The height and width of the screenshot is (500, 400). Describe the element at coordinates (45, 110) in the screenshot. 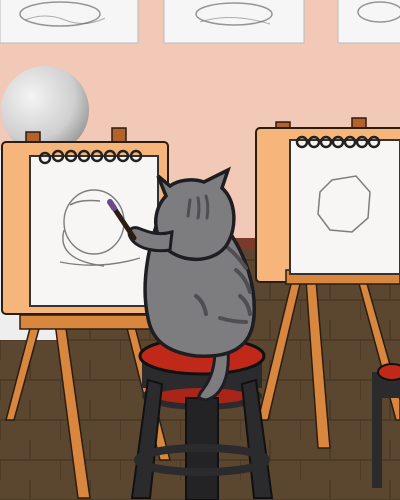

I see `plaster-sphere-icon` at that location.